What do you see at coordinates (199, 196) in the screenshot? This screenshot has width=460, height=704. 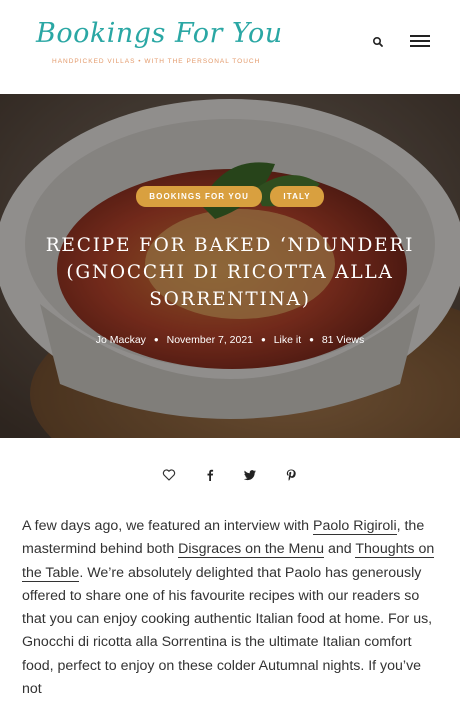 I see `category-badge-bookings: BOOKINGS FOR YOU` at bounding box center [199, 196].